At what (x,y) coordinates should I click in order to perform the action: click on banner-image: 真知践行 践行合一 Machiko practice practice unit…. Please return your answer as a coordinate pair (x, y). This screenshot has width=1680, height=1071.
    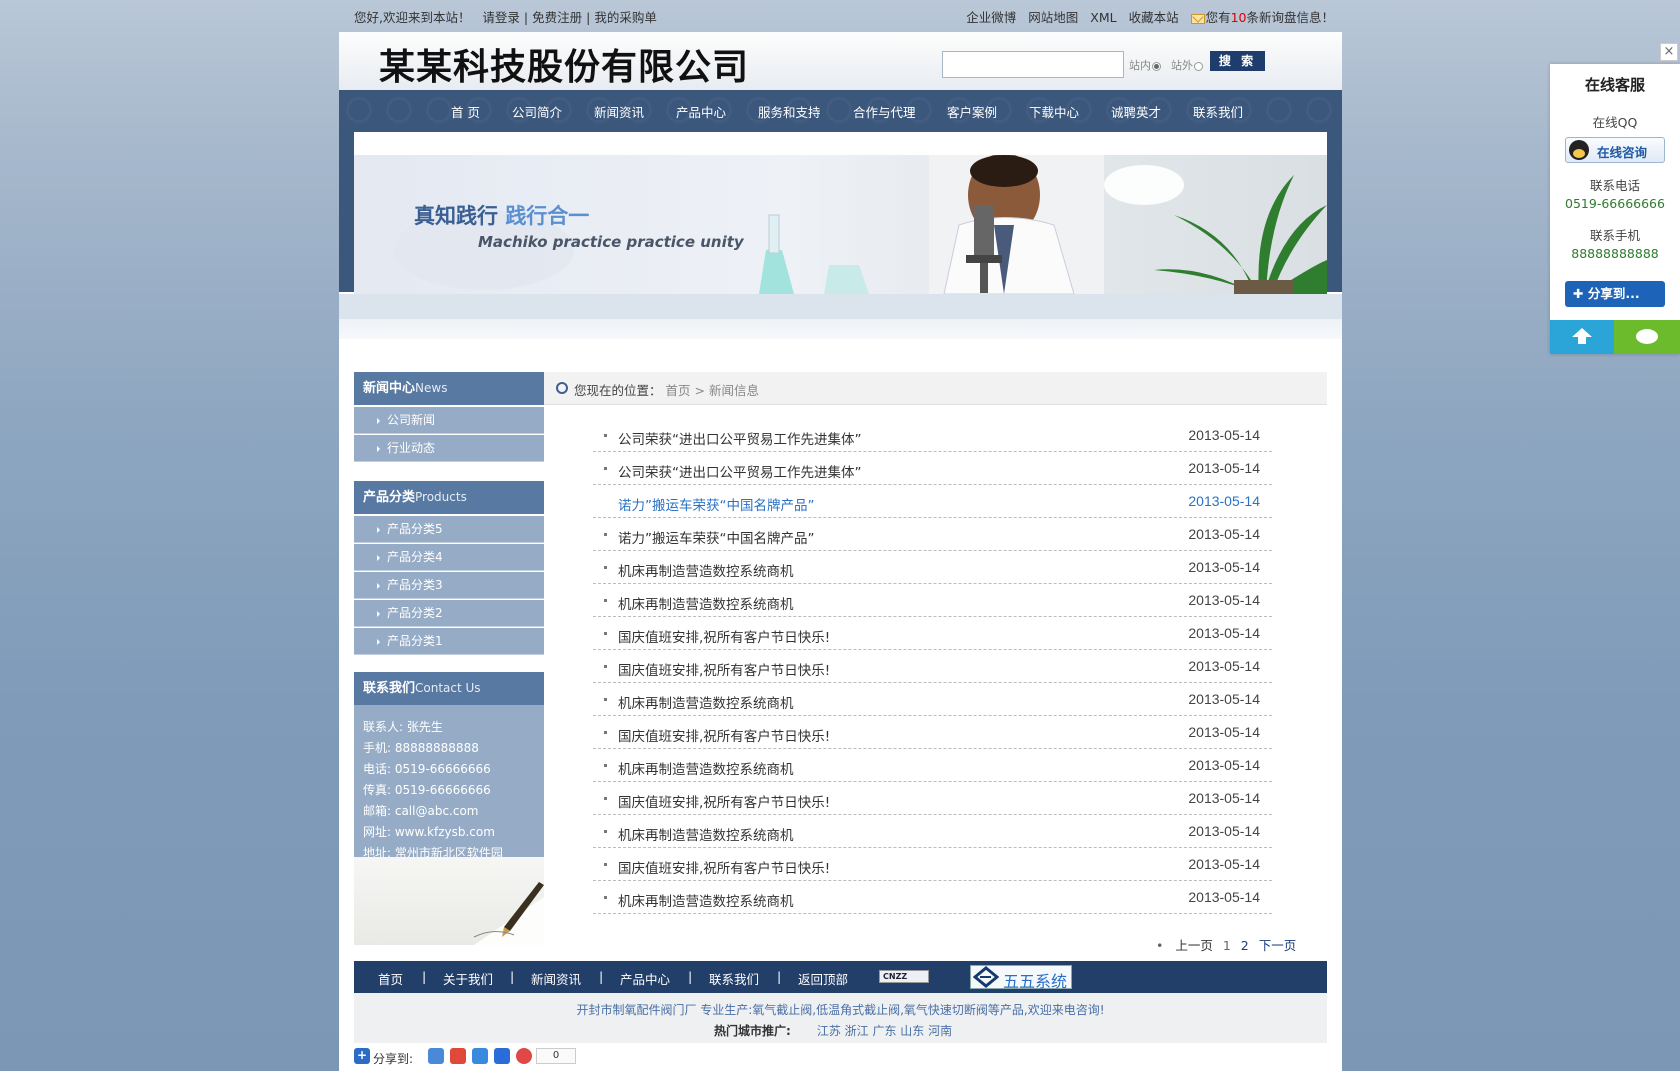
    Looking at the image, I should click on (840, 224).